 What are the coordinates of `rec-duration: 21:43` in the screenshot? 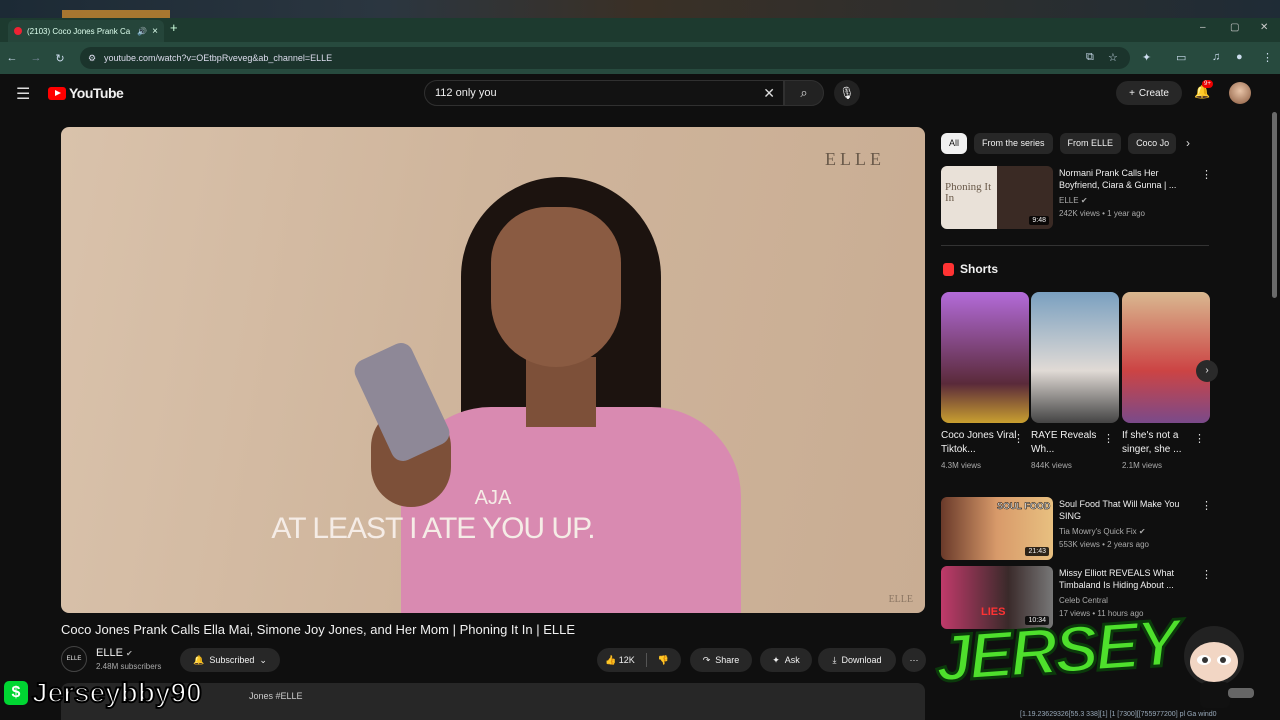 It's located at (1037, 551).